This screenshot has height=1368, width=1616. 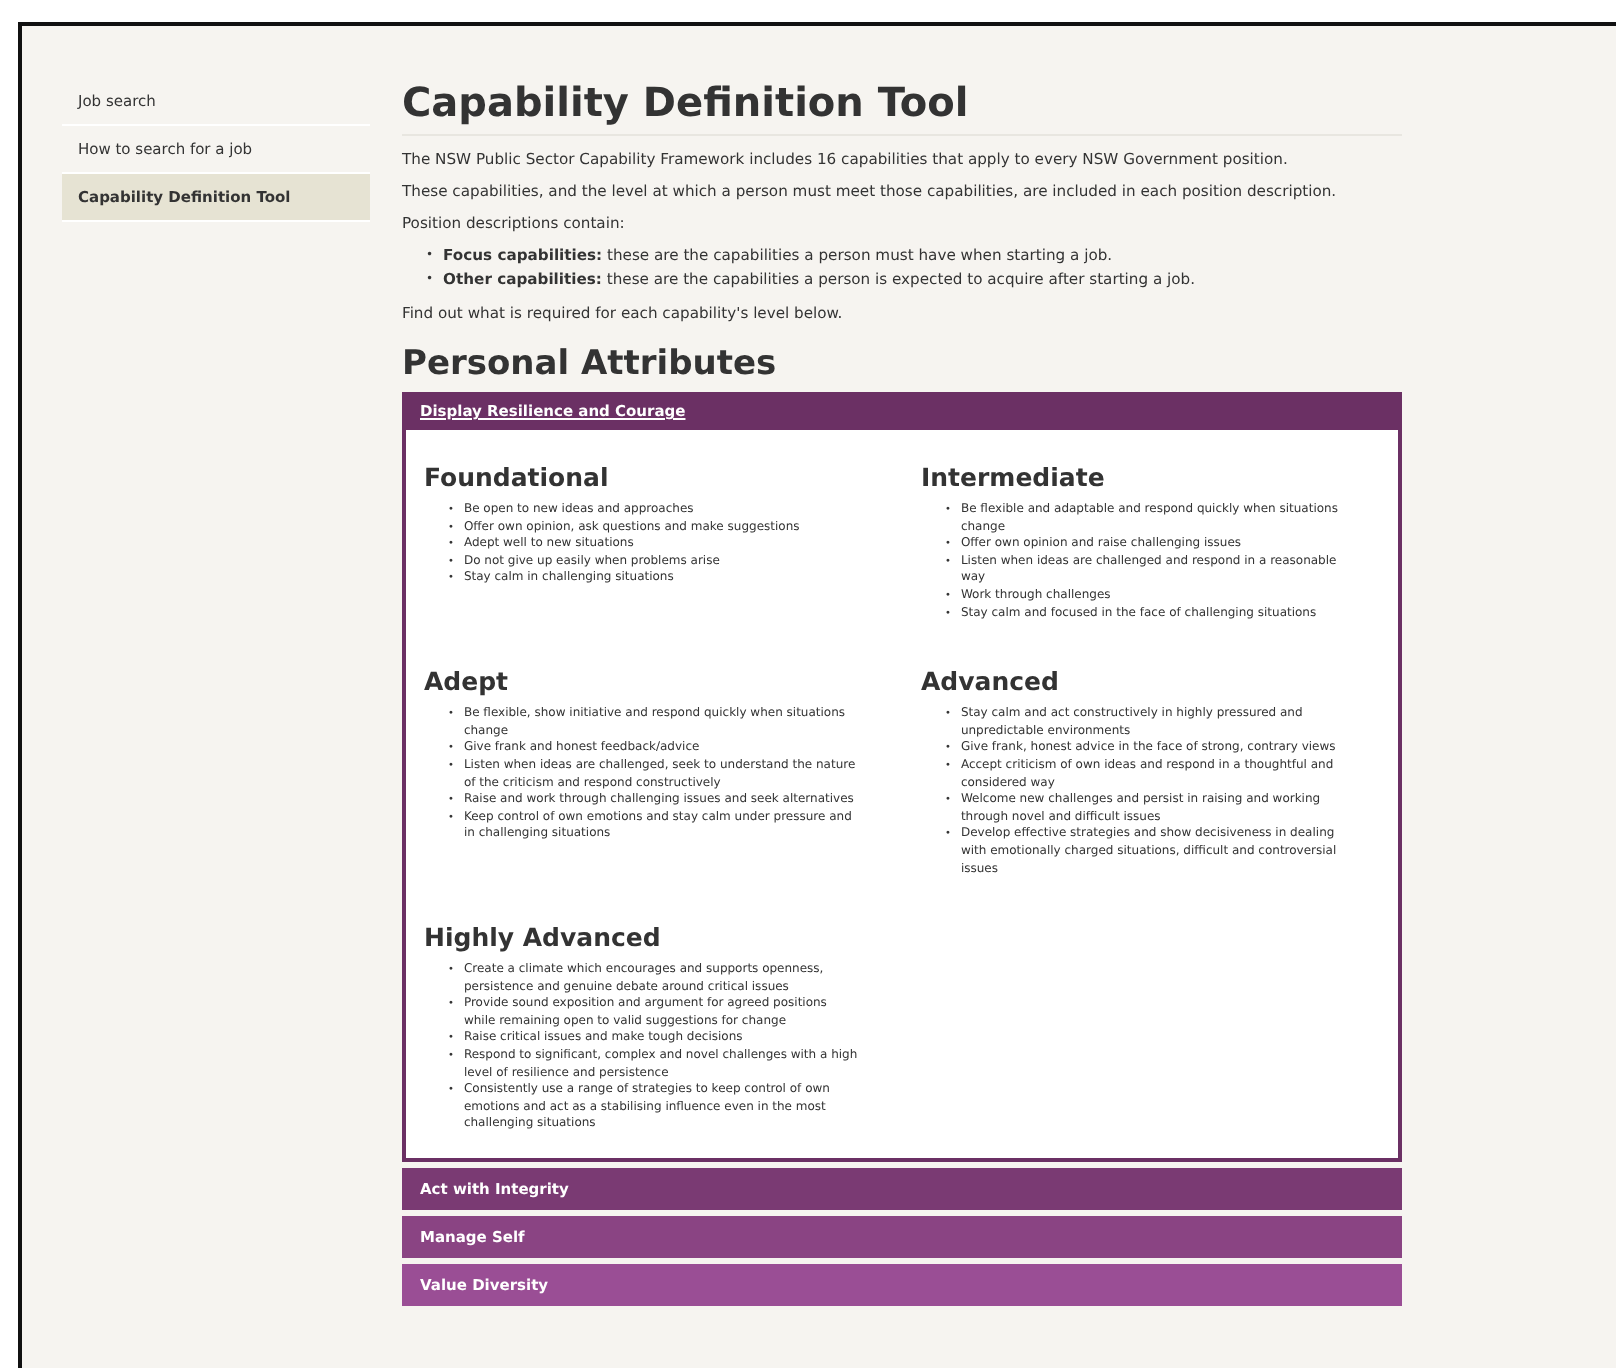 I want to click on level-heading: Adept, so click(x=467, y=681).